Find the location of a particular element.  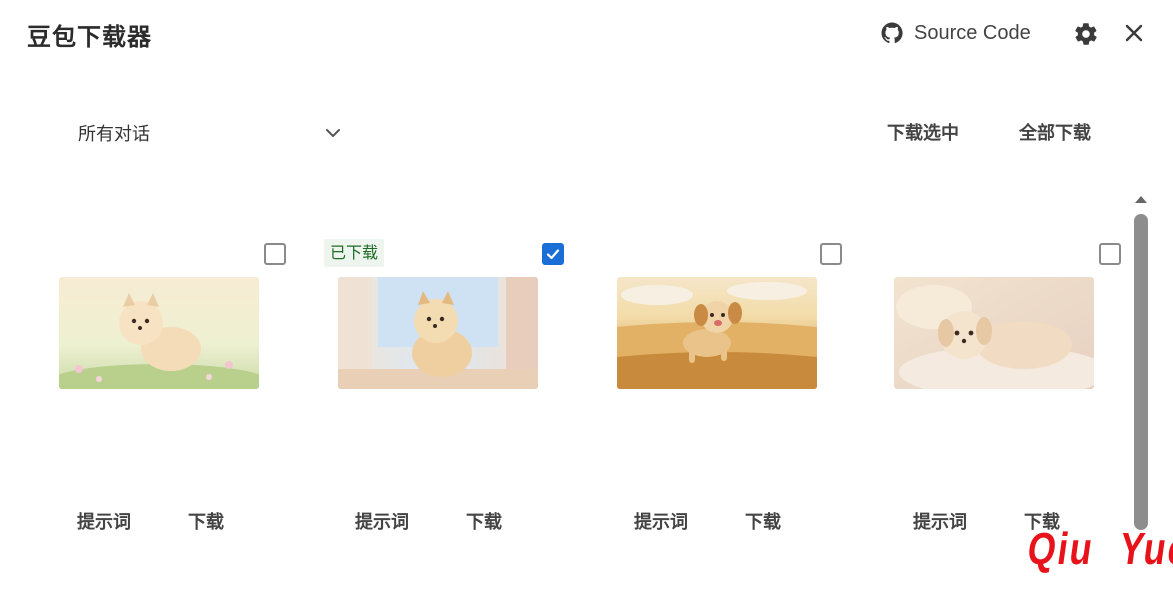

watermark-word: Yue is located at coordinates (1144, 548).